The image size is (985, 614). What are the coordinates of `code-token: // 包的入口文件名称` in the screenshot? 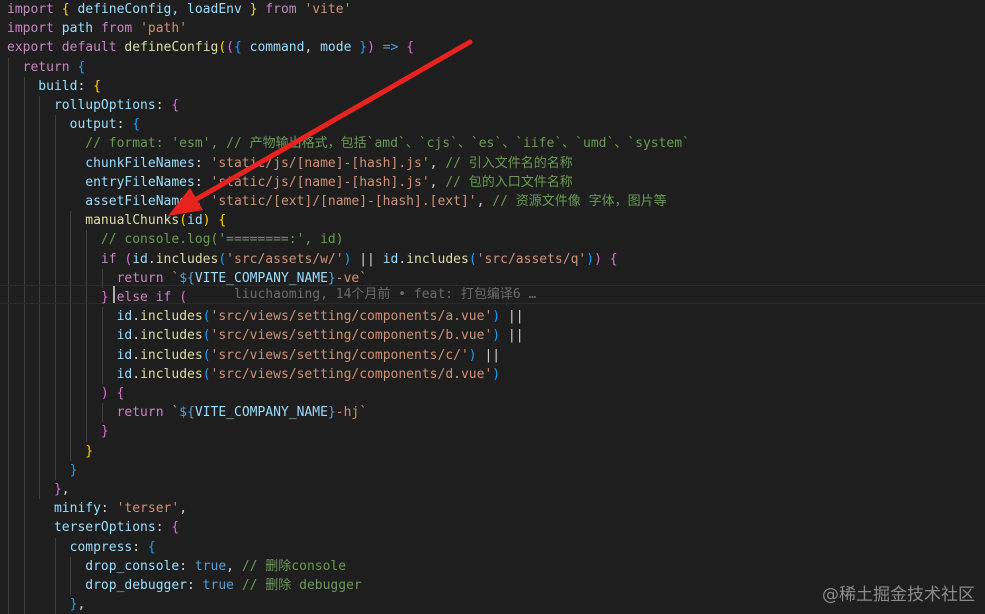 It's located at (509, 182).